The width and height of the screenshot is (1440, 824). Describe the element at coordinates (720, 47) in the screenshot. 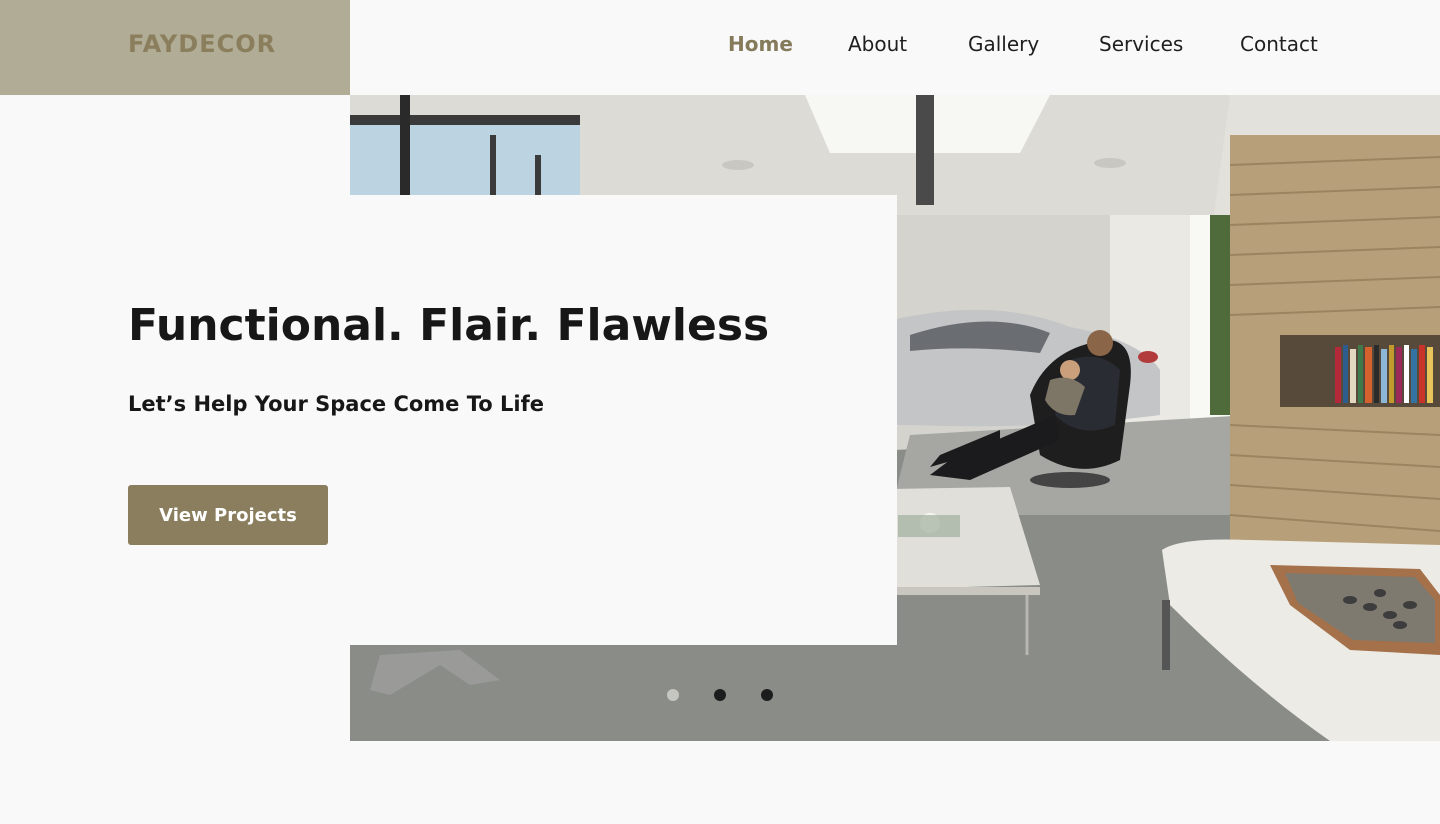

I see `main-nav: Home About Gallery Services Contact` at that location.